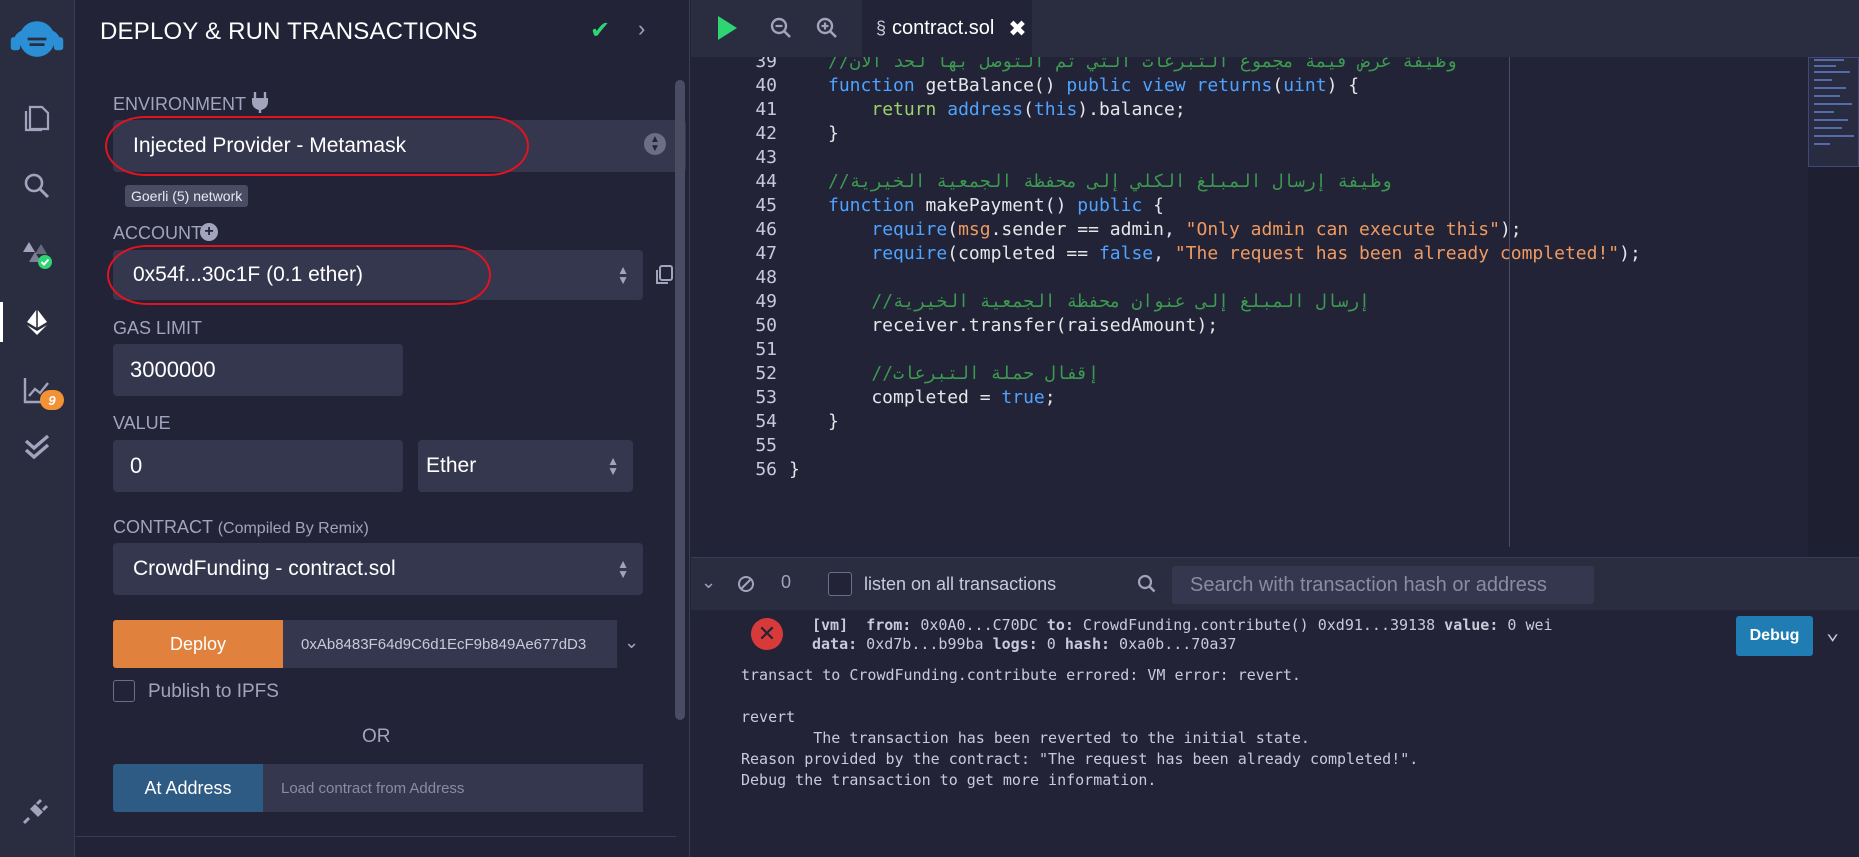 Image resolution: width=1859 pixels, height=857 pixels. Describe the element at coordinates (142, 423) in the screenshot. I see `value-label: VALUE` at that location.